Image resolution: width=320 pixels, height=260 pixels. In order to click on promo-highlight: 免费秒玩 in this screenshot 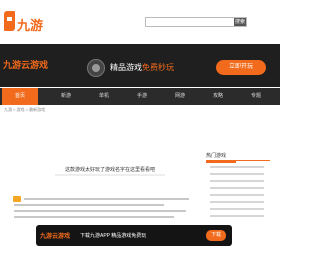, I will do `click(158, 67)`.